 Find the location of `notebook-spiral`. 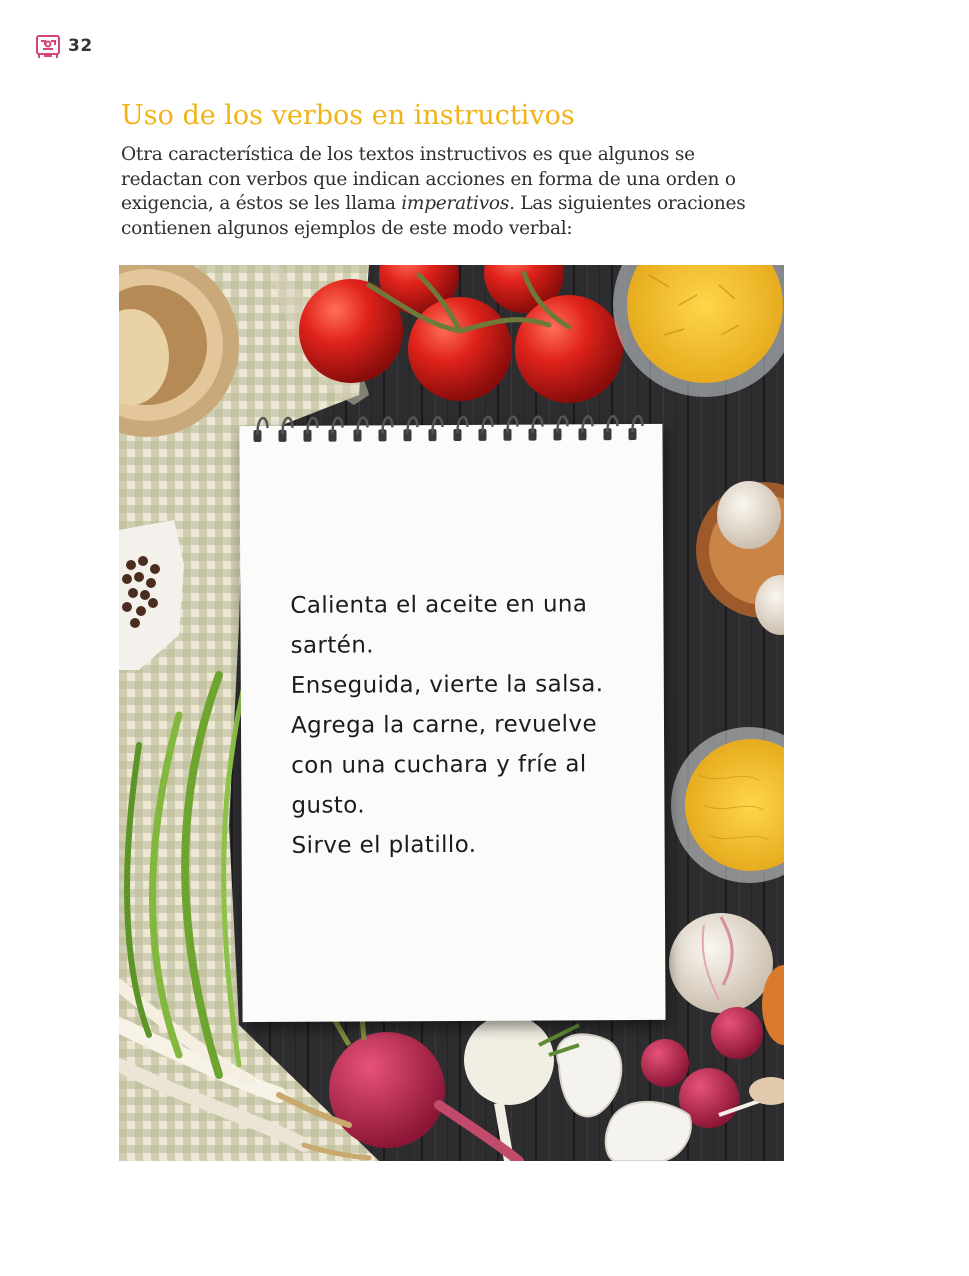

notebook-spiral is located at coordinates (448, 429).